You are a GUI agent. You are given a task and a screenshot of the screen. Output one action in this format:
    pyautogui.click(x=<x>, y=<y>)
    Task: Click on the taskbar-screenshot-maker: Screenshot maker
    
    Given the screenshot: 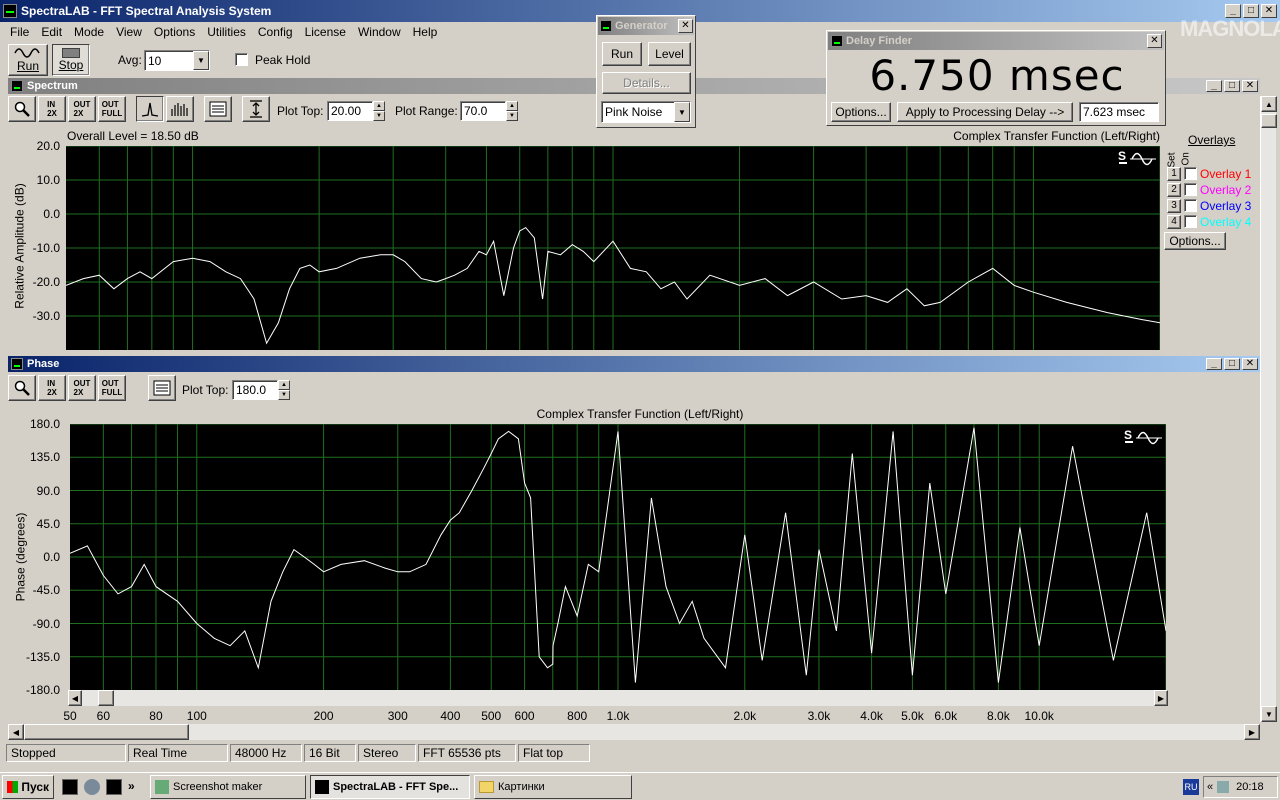 What is the action you would take?
    pyautogui.click(x=228, y=787)
    